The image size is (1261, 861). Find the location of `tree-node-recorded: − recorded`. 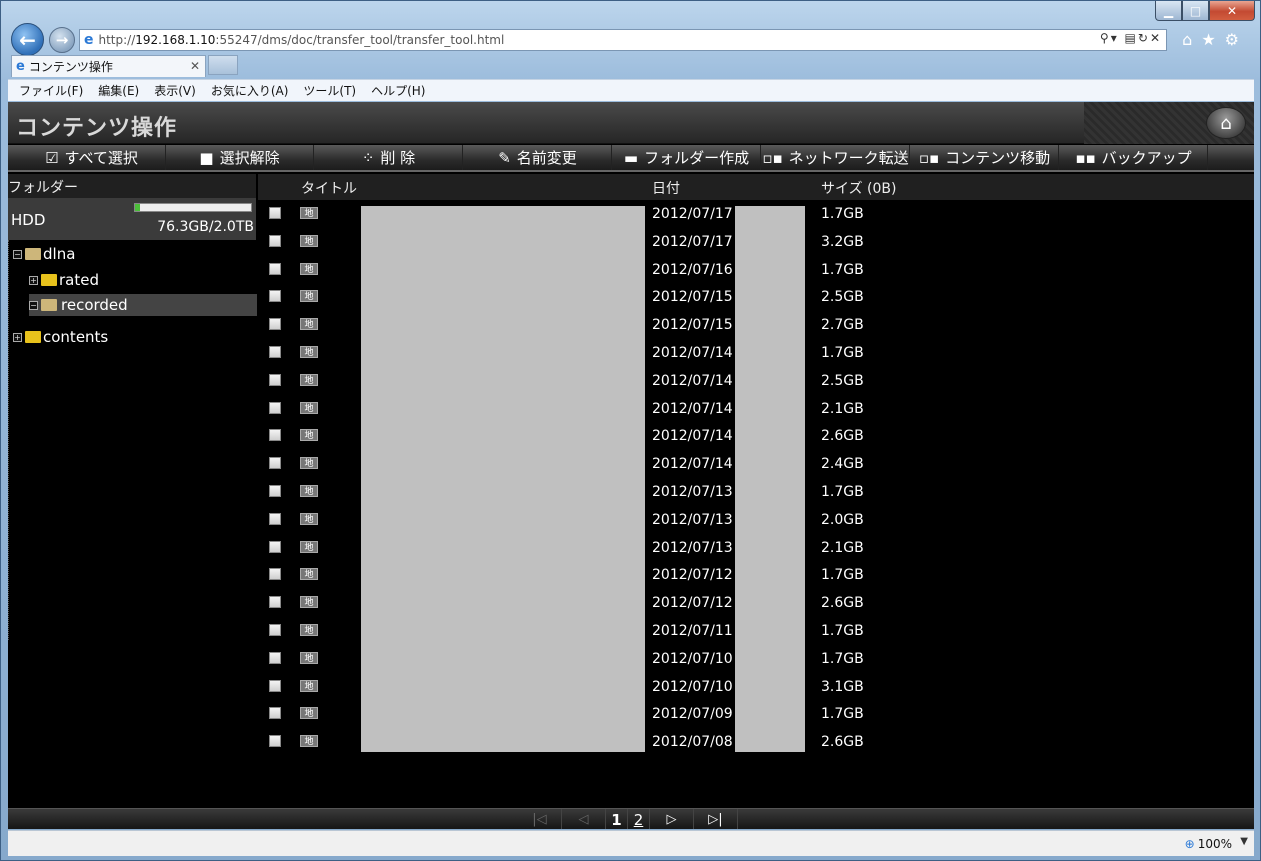

tree-node-recorded: − recorded is located at coordinates (143, 305).